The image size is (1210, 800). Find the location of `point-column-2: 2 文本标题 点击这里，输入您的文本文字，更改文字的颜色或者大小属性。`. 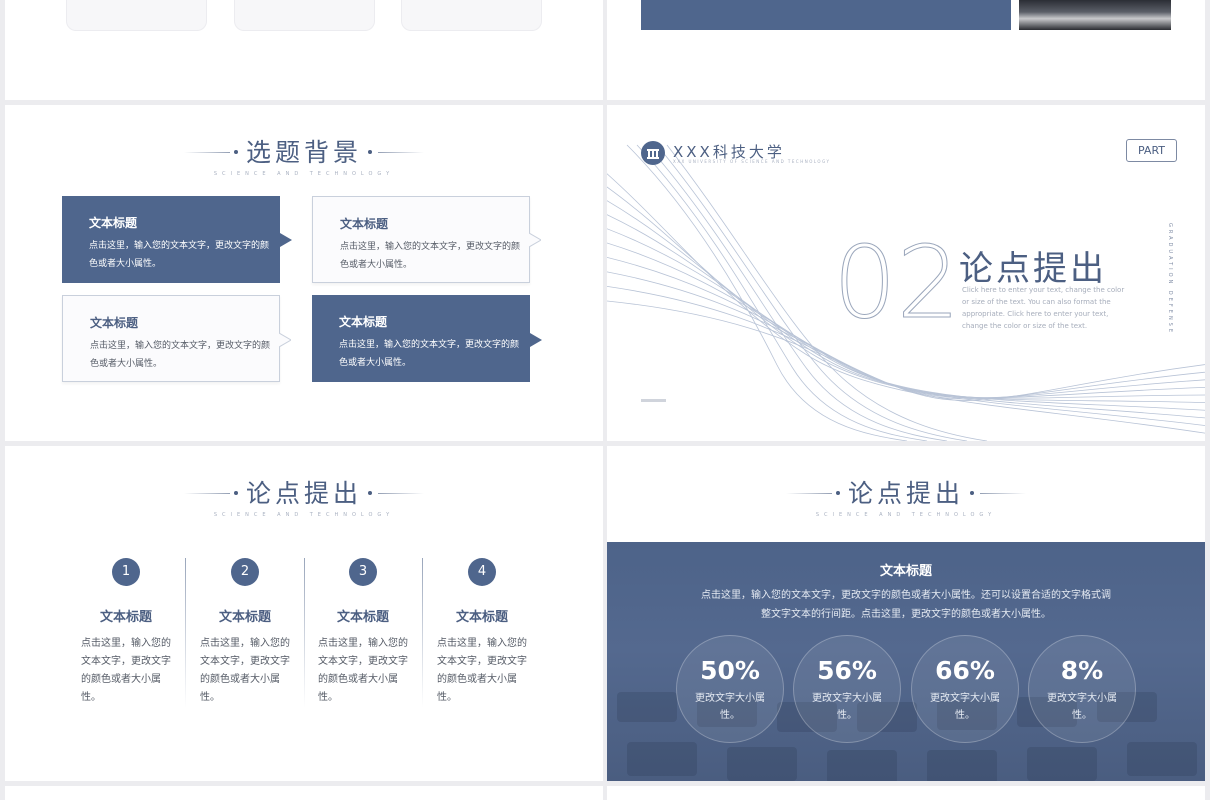

point-column-2: 2 文本标题 点击这里，输入您的文本文字，更改文字的颜色或者大小属性。 is located at coordinates (245, 632).